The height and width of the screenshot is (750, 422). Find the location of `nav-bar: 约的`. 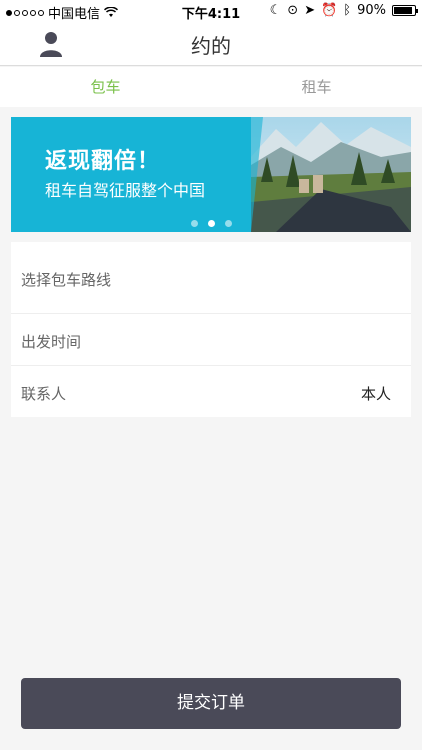

nav-bar: 约的 is located at coordinates (211, 44).